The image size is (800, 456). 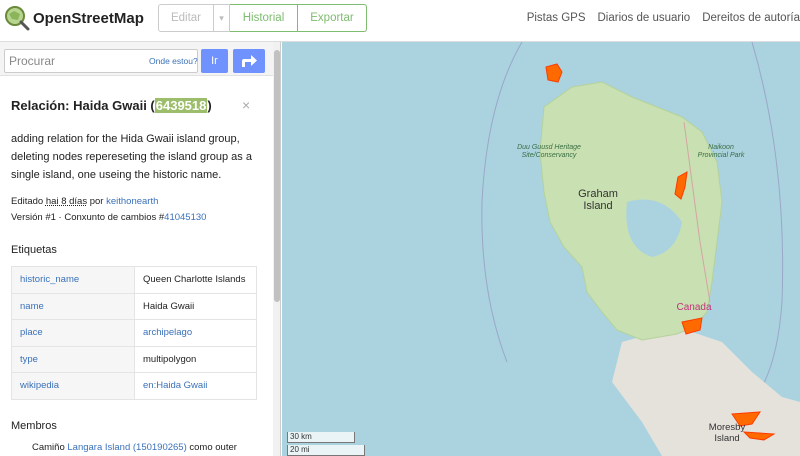 I want to click on members-heading: Membros, so click(x=34, y=425).